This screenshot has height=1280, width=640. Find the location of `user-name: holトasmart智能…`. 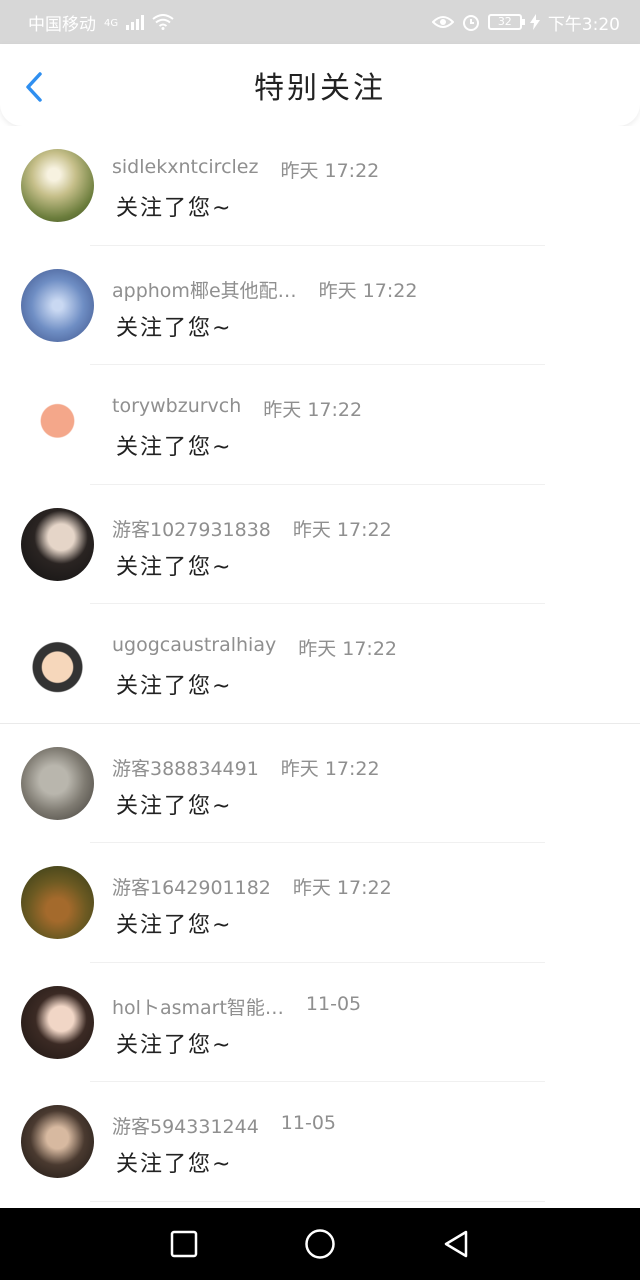

user-name: holトasmart智能… is located at coordinates (198, 1006).